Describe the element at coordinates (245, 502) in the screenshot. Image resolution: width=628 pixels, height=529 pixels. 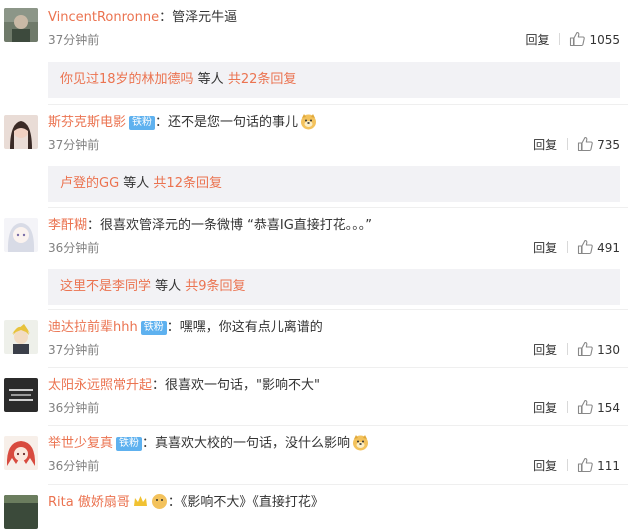
I see `comment-text: ：《影响不大》《直接打花》` at that location.